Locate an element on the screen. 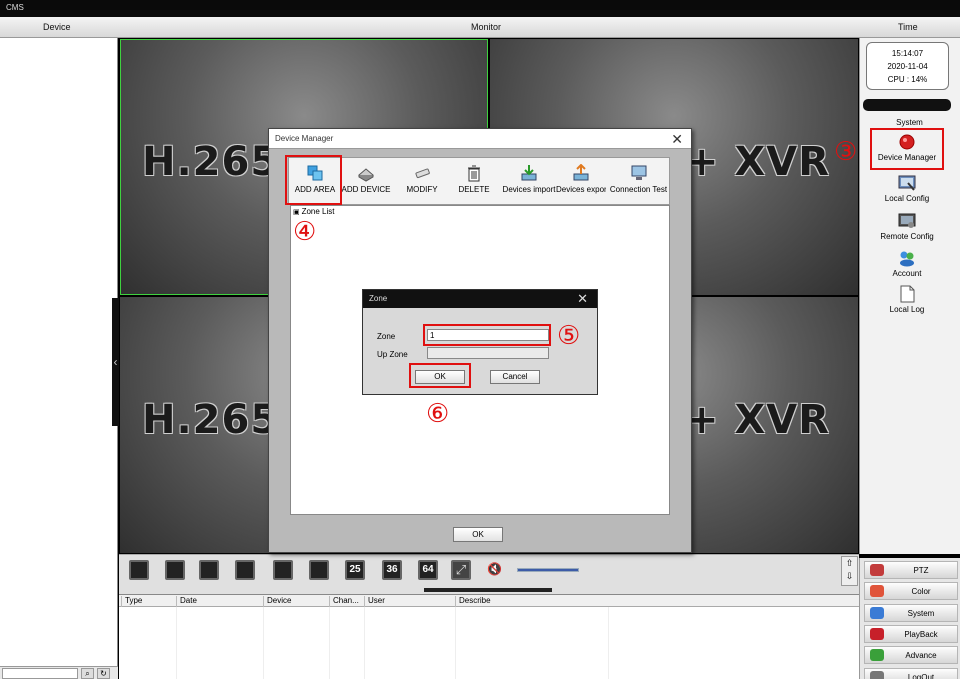  system-icon is located at coordinates (877, 612).